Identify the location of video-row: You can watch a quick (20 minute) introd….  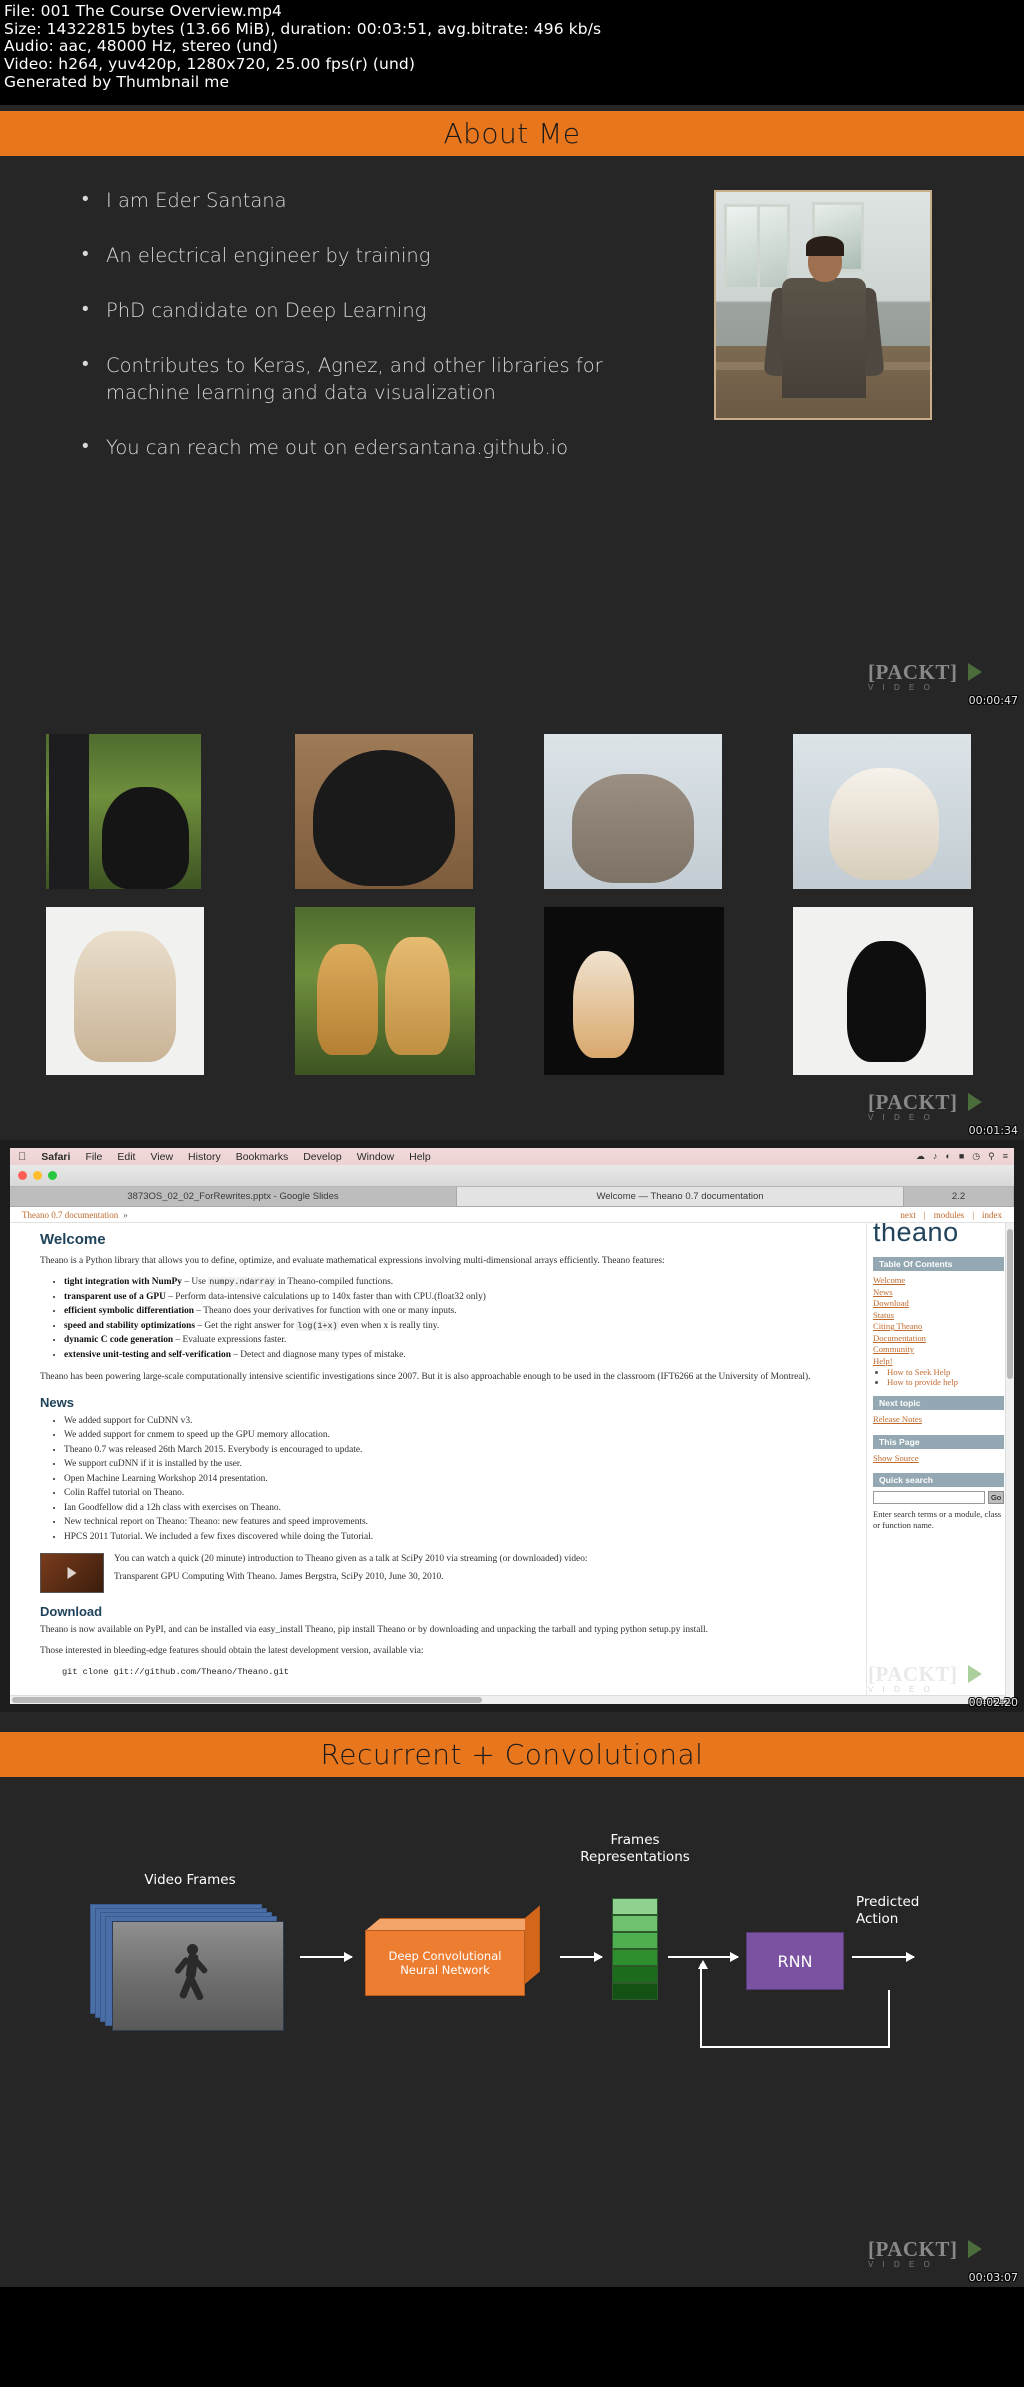
(441, 1572).